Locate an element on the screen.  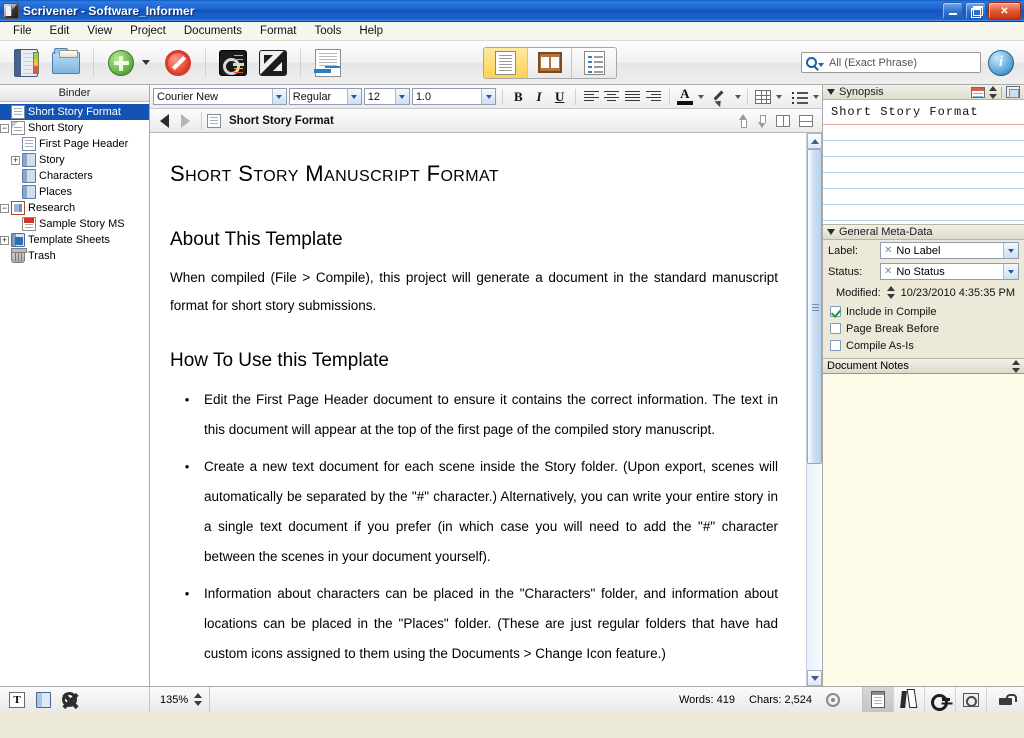
split-vertical-icon is located at coordinates (783, 120).